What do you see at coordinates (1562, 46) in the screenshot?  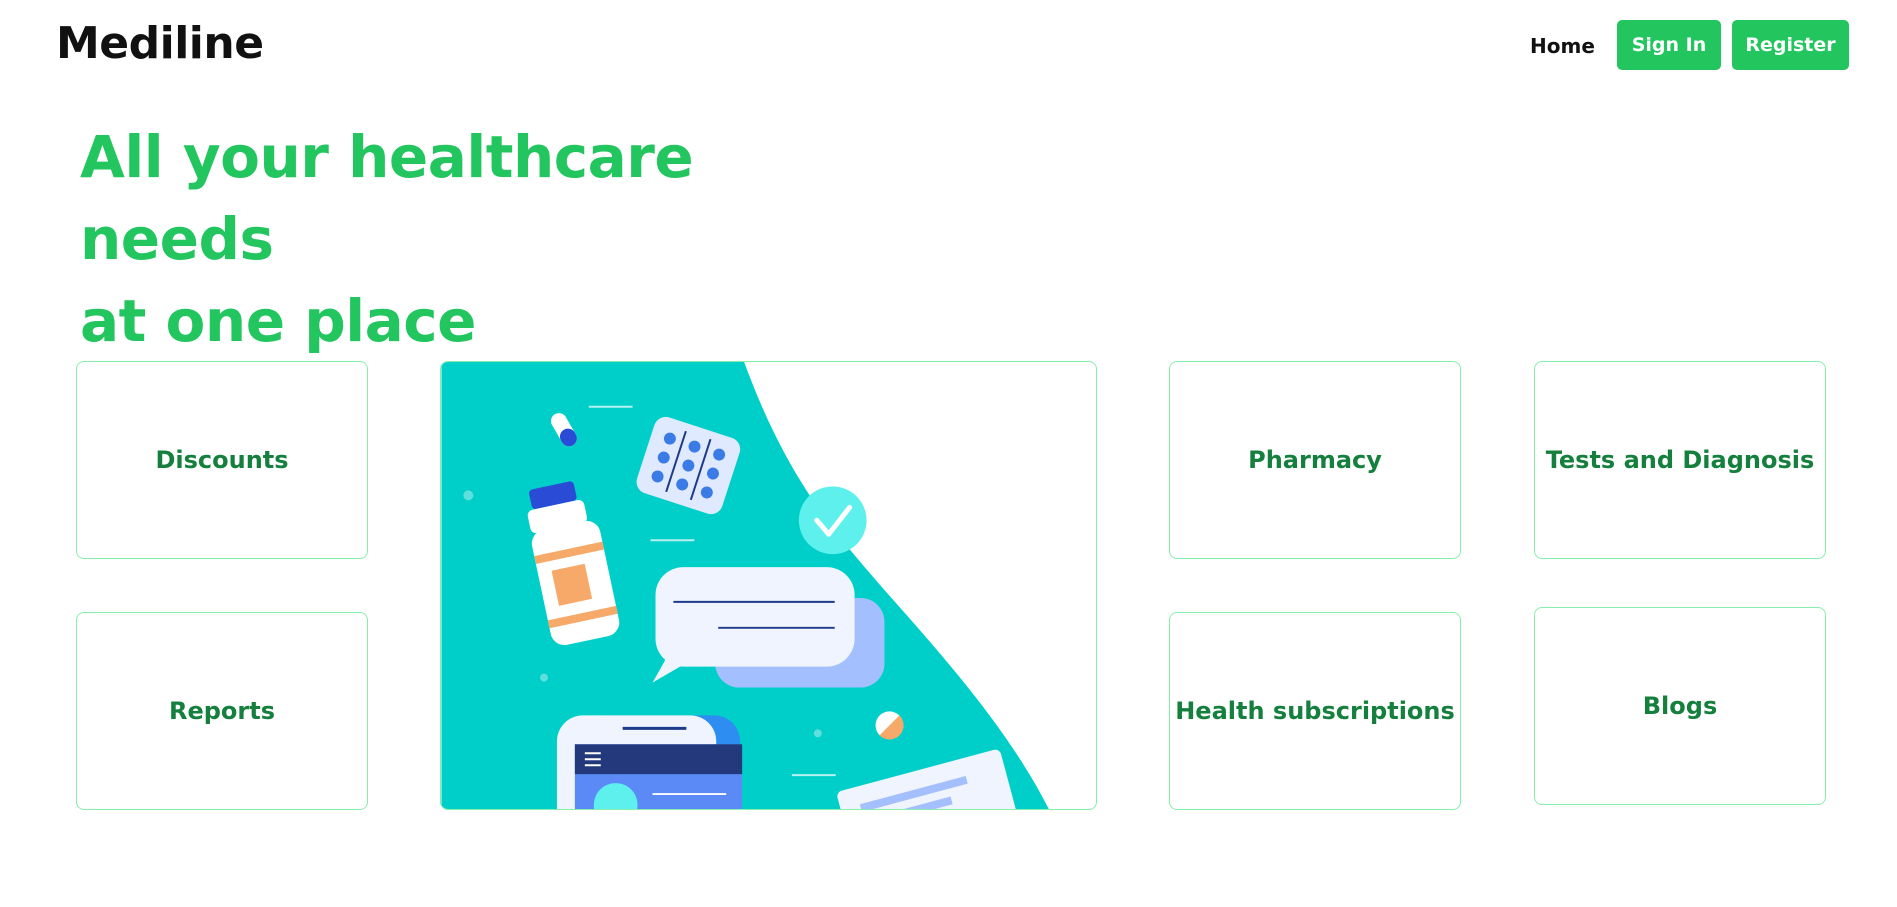 I see `nav-home-link: Home` at bounding box center [1562, 46].